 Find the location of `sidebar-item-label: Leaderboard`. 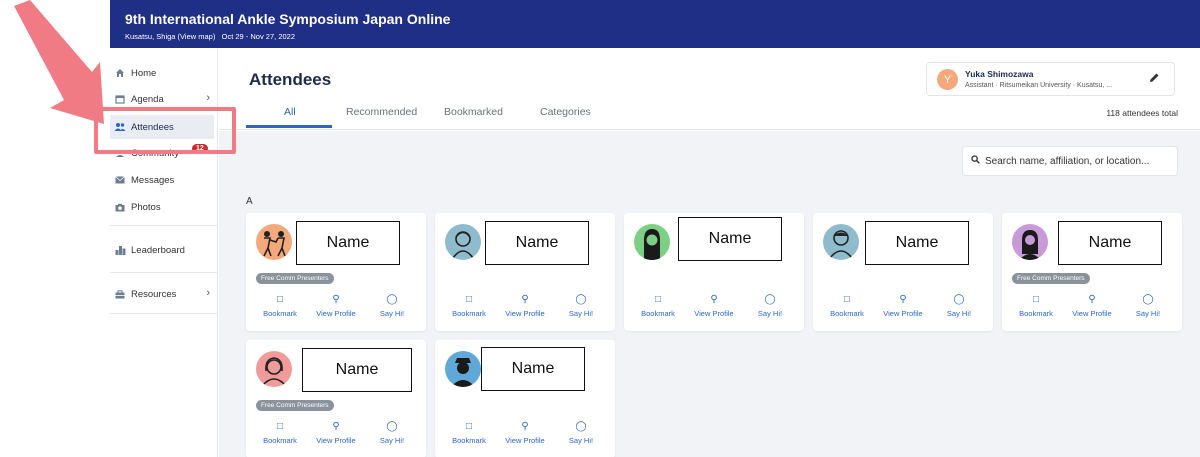

sidebar-item-label: Leaderboard is located at coordinates (158, 250).